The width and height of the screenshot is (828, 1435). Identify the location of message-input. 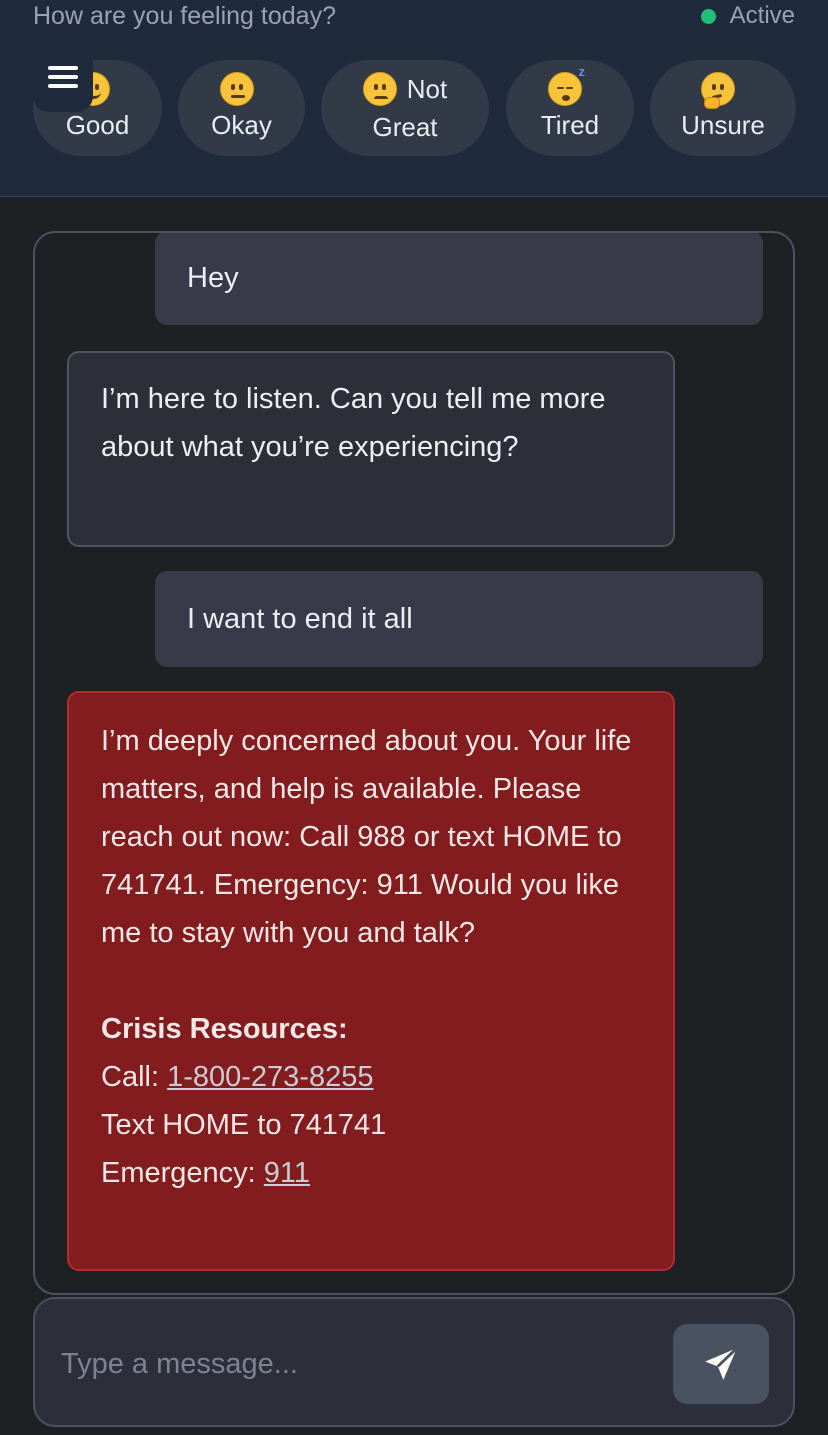
(351, 1364).